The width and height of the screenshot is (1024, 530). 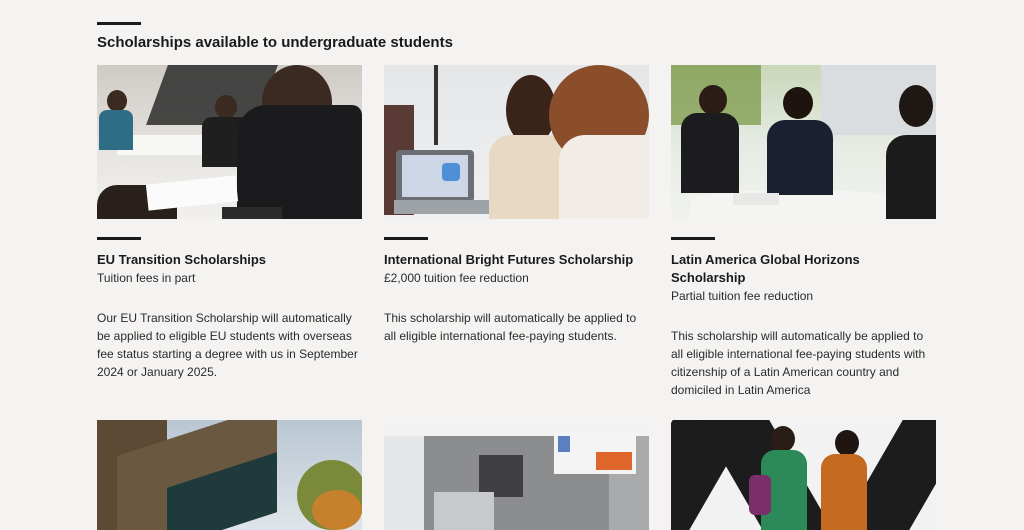 What do you see at coordinates (516, 475) in the screenshot?
I see `card-image-room` at bounding box center [516, 475].